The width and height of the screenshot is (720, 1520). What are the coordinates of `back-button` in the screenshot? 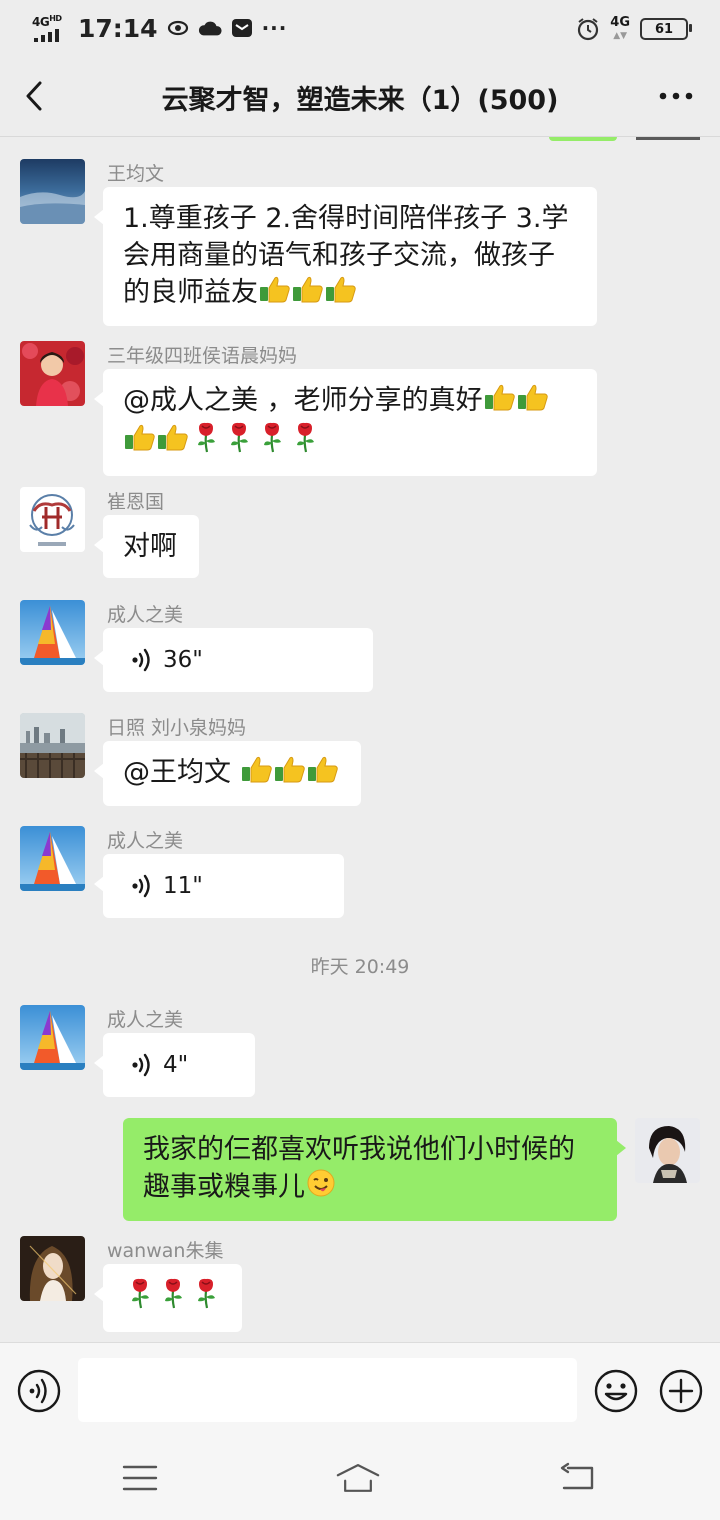 It's located at (34, 96).